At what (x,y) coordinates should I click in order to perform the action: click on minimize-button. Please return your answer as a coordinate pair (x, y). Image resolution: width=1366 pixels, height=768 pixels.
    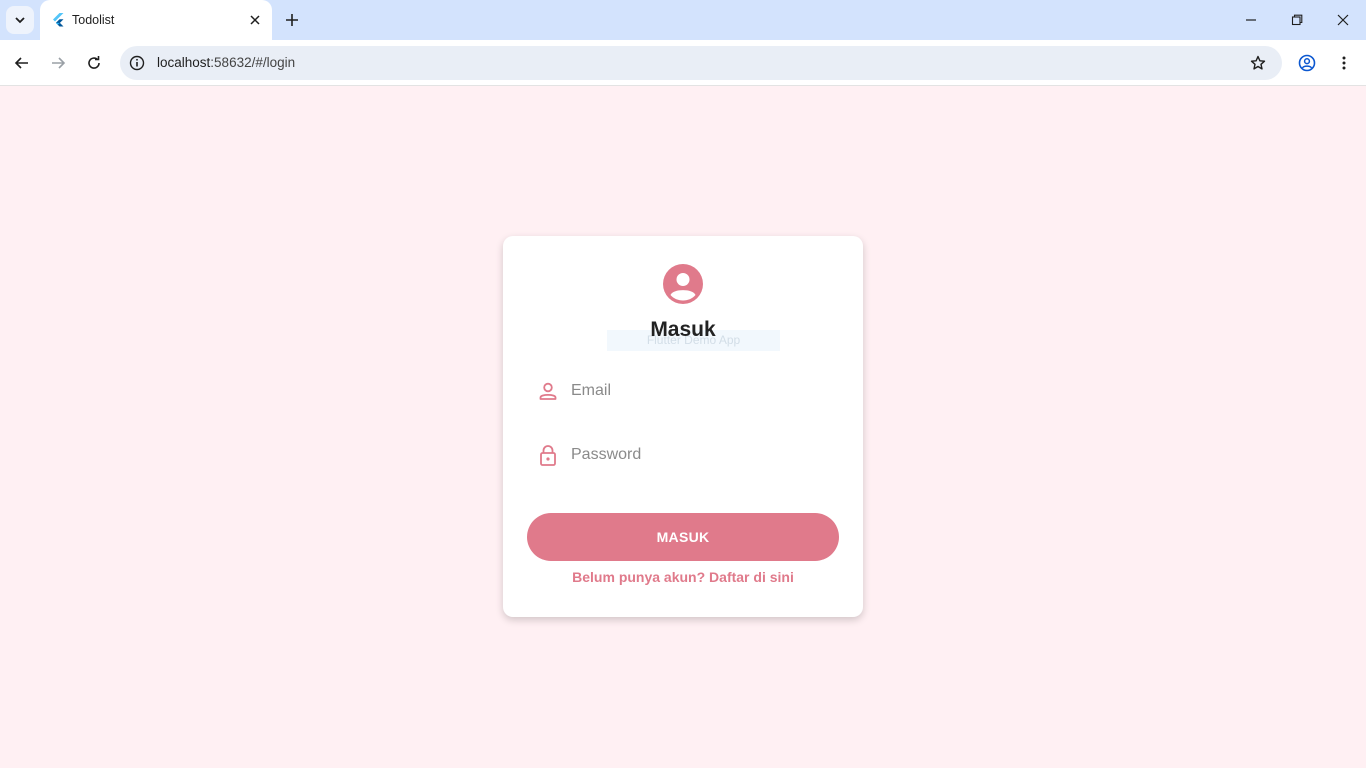
    Looking at the image, I should click on (1251, 20).